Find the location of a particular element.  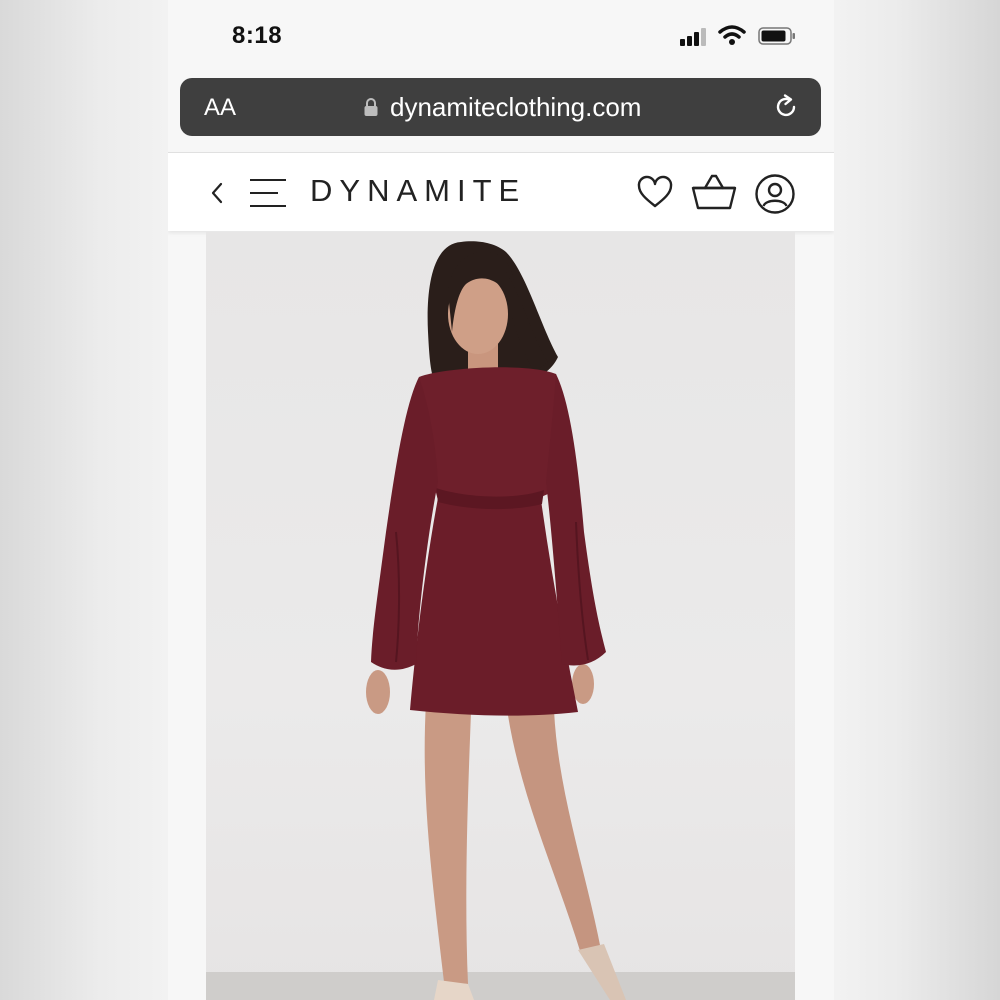

battery-icon is located at coordinates (776, 36).